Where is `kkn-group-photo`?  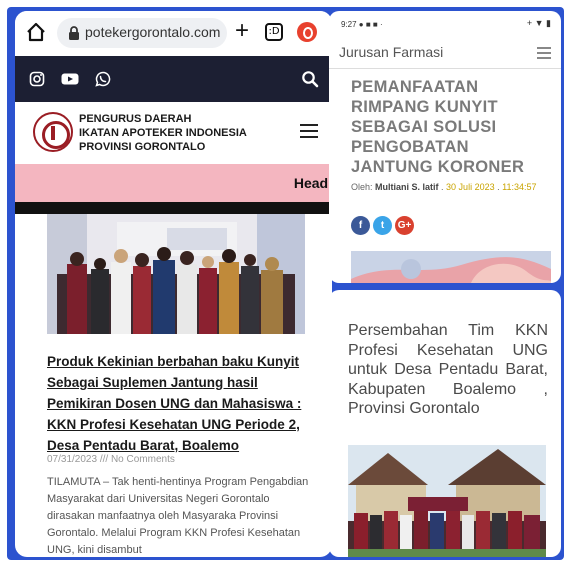 kkn-group-photo is located at coordinates (176, 274).